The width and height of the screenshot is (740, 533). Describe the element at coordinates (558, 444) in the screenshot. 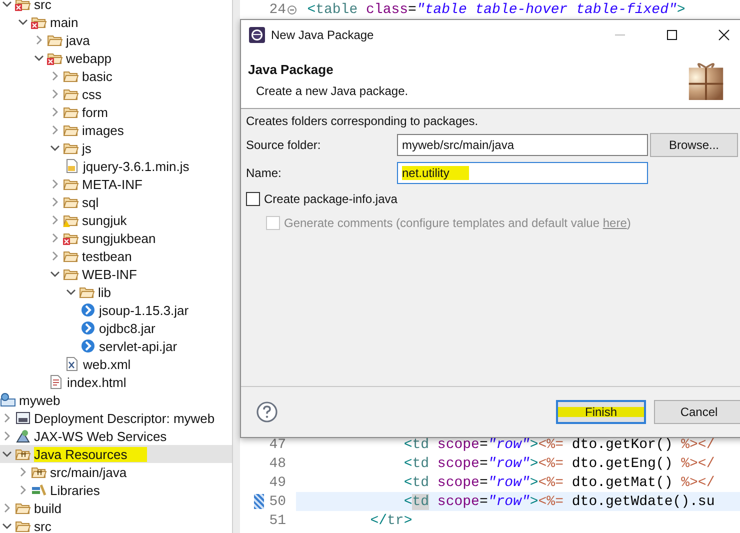

I see `code-line: <td scope="row"><%= dto.getKor() %></` at that location.